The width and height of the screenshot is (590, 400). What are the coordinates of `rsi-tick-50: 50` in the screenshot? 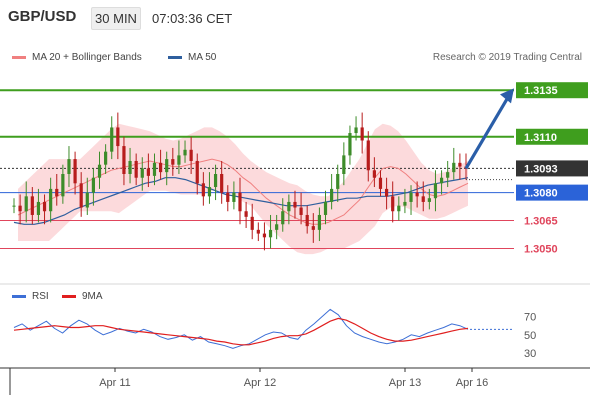 It's located at (530, 336).